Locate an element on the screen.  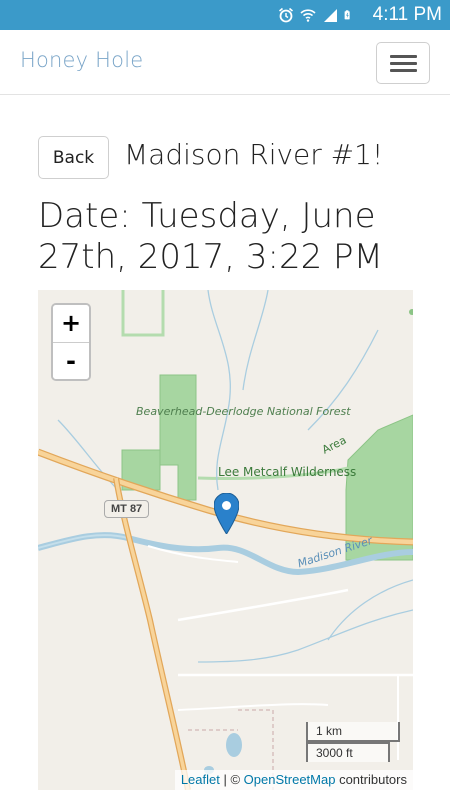
zoom-in-button: + is located at coordinates (71, 323).